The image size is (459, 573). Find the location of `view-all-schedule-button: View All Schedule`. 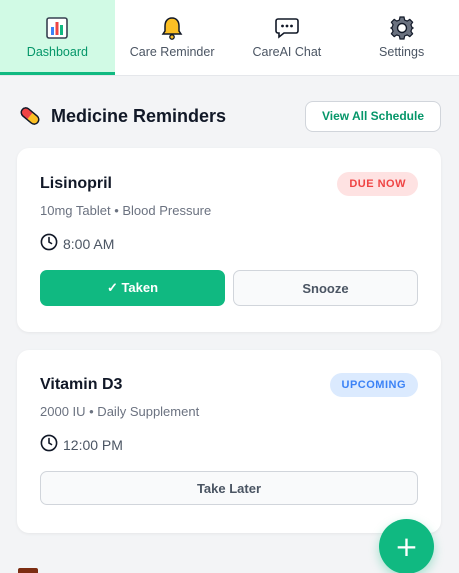

view-all-schedule-button: View All Schedule is located at coordinates (372, 116).